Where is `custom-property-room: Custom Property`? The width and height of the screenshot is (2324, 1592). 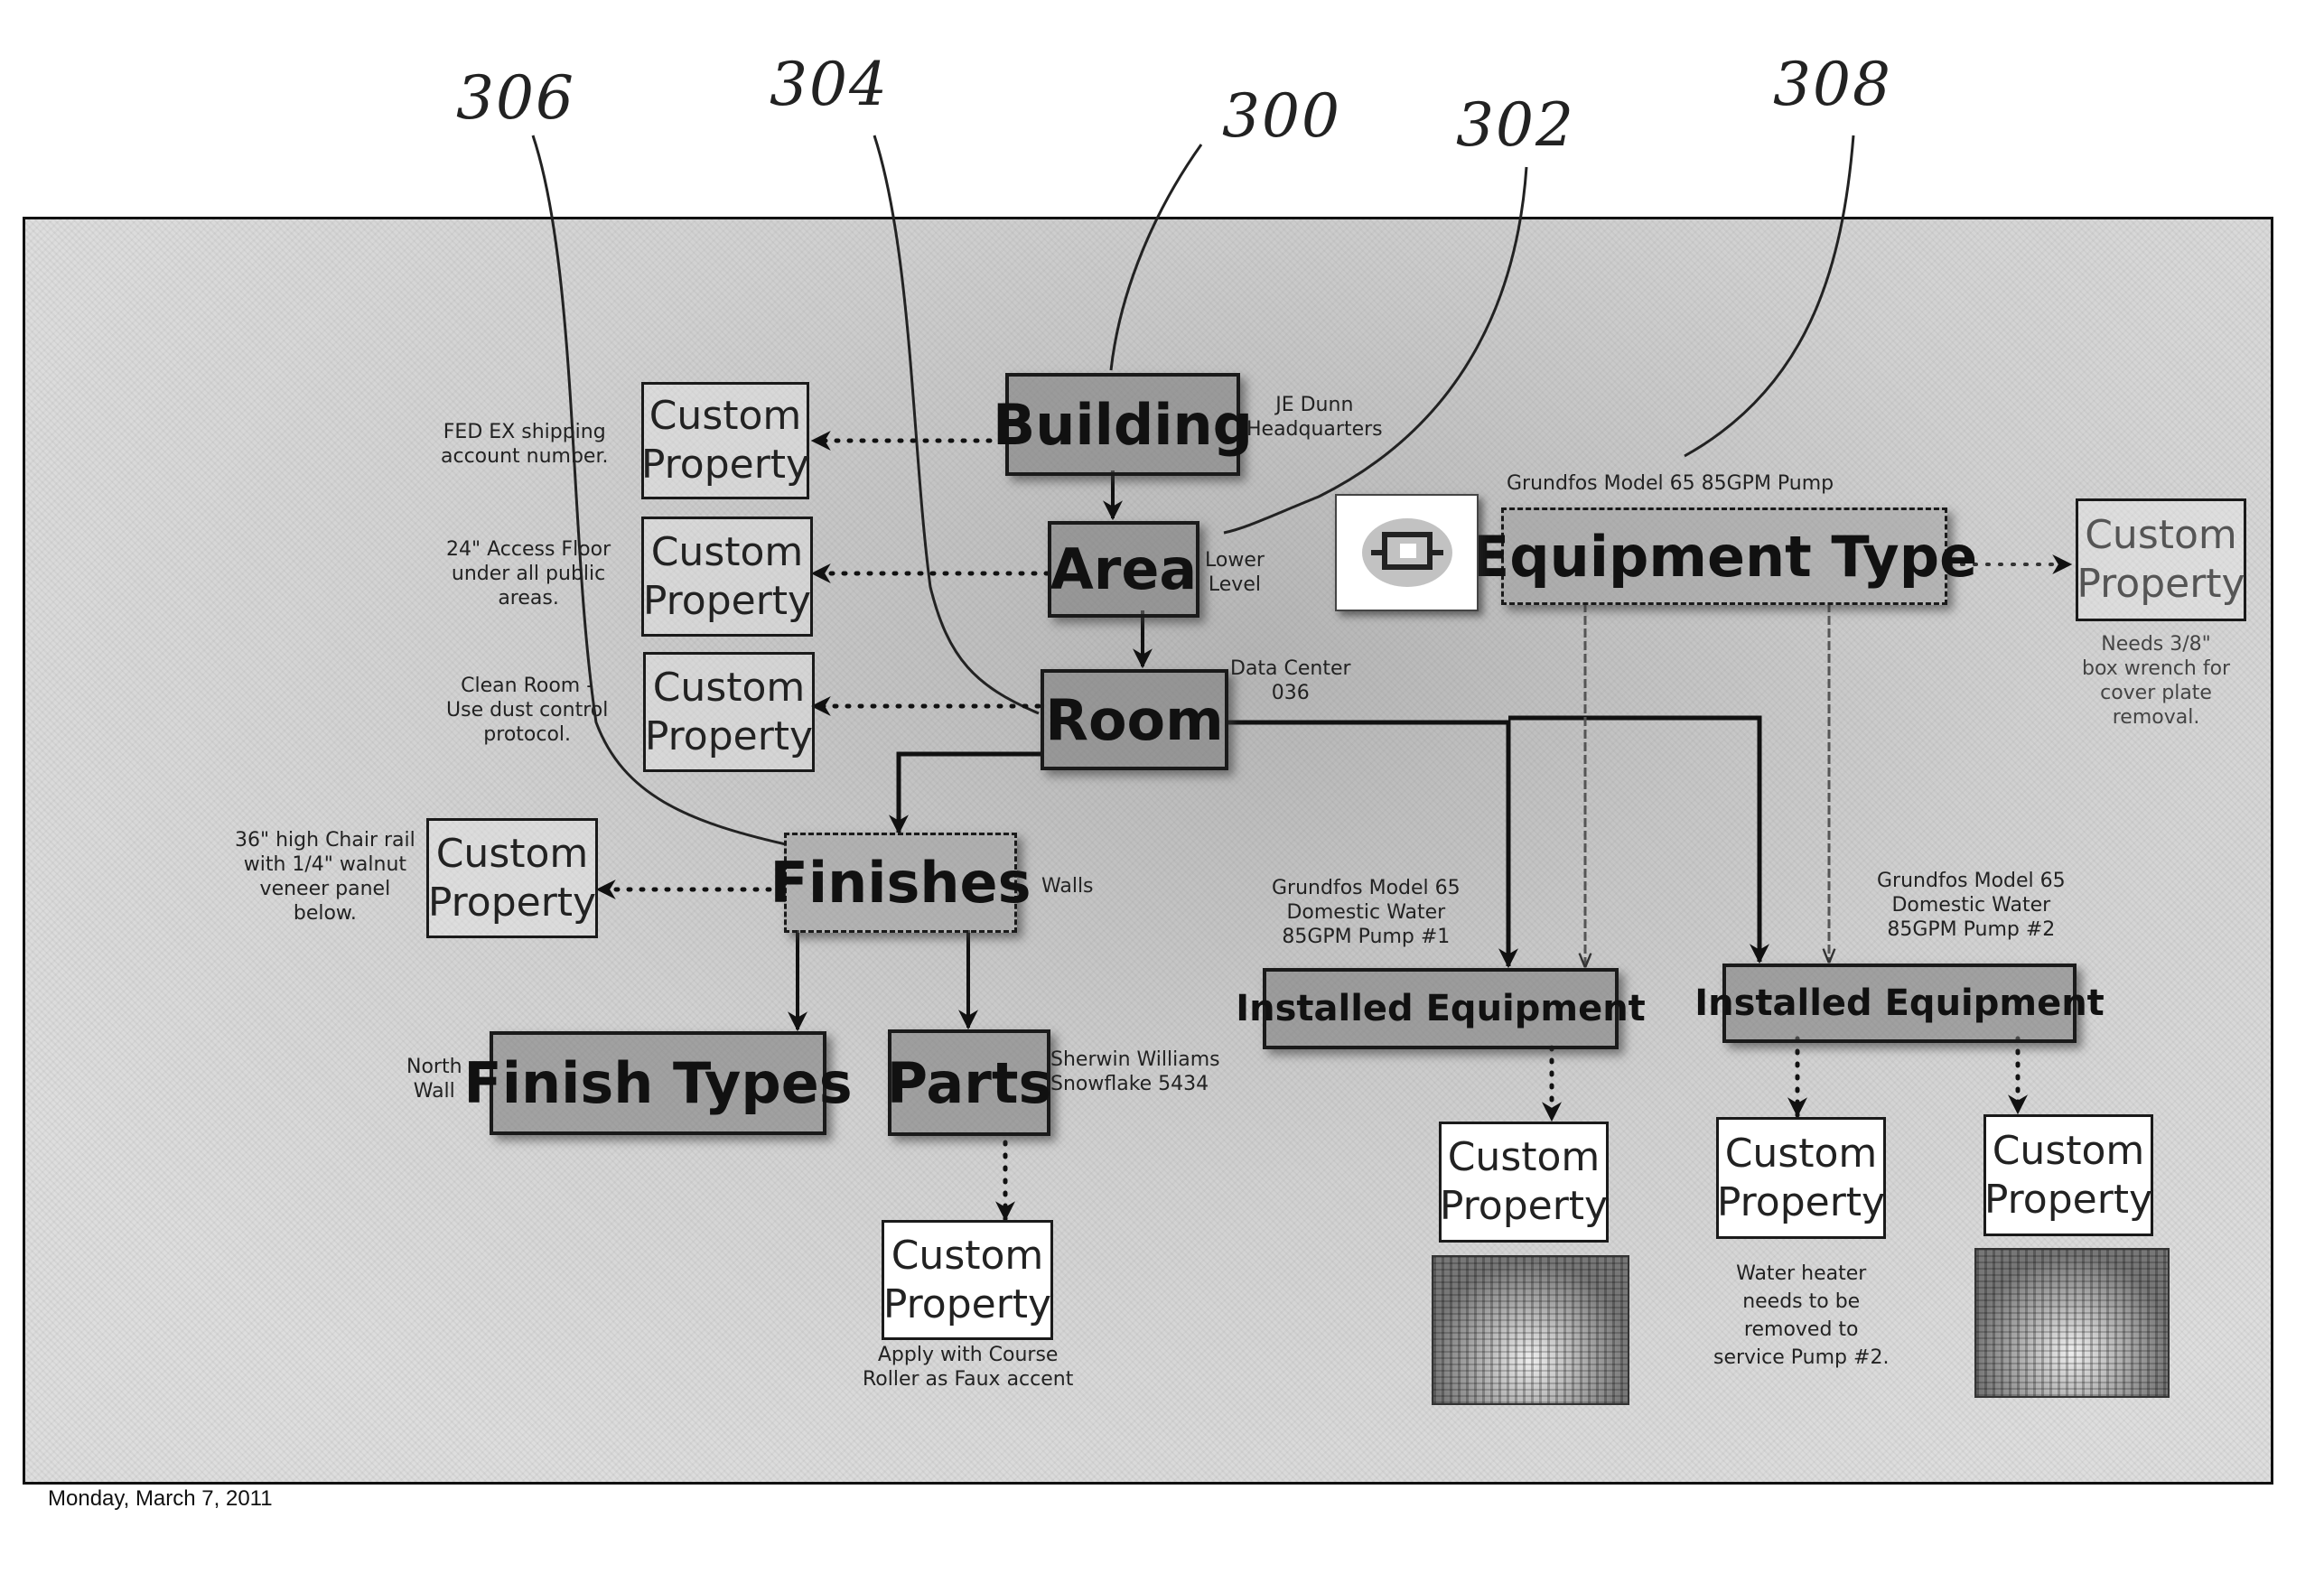
custom-property-room: Custom Property is located at coordinates (729, 712).